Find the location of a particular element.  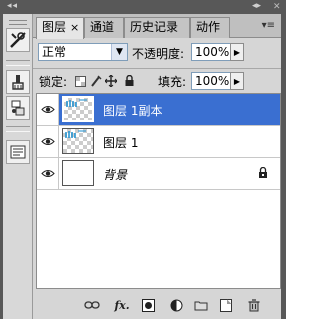

new-layer-icon is located at coordinates (226, 305).